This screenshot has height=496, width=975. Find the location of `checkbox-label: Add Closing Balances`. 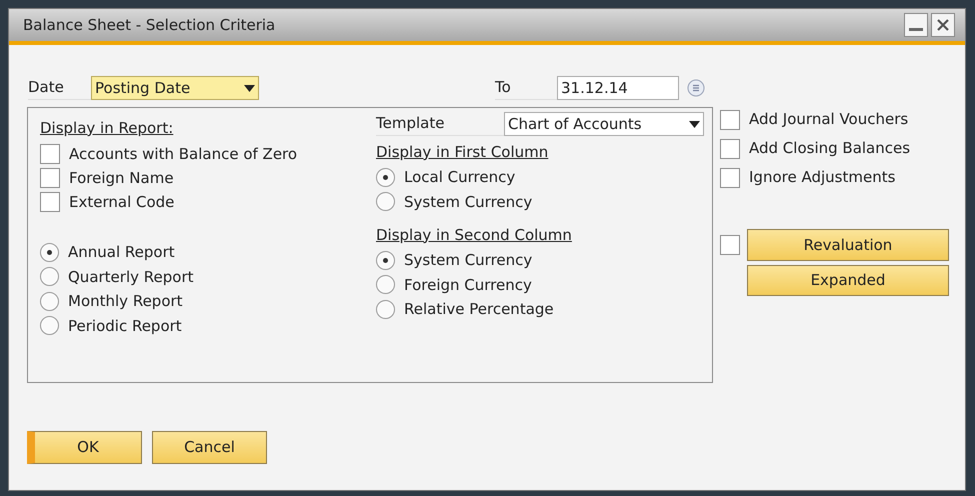

checkbox-label: Add Closing Balances is located at coordinates (829, 149).